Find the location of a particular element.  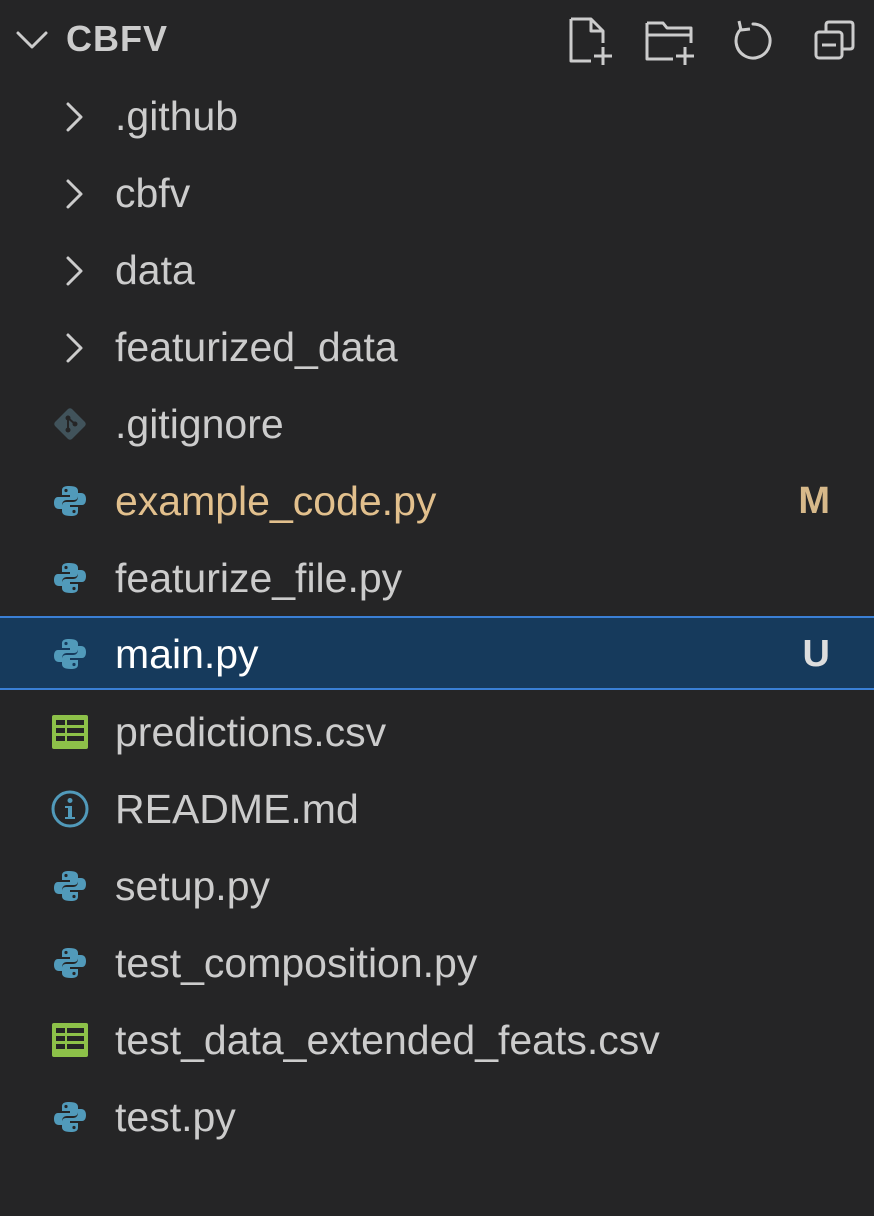

tree-item-folder: .github is located at coordinates (437, 115).